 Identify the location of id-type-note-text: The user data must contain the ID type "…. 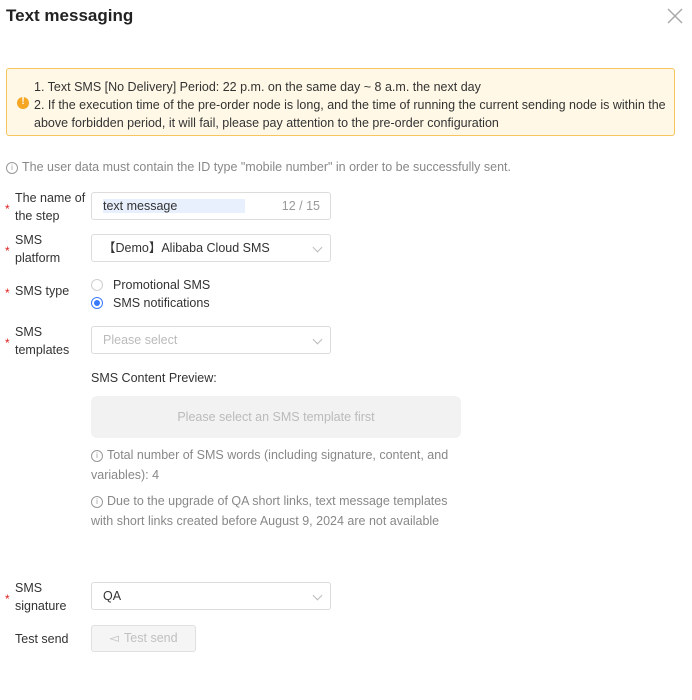
(266, 167).